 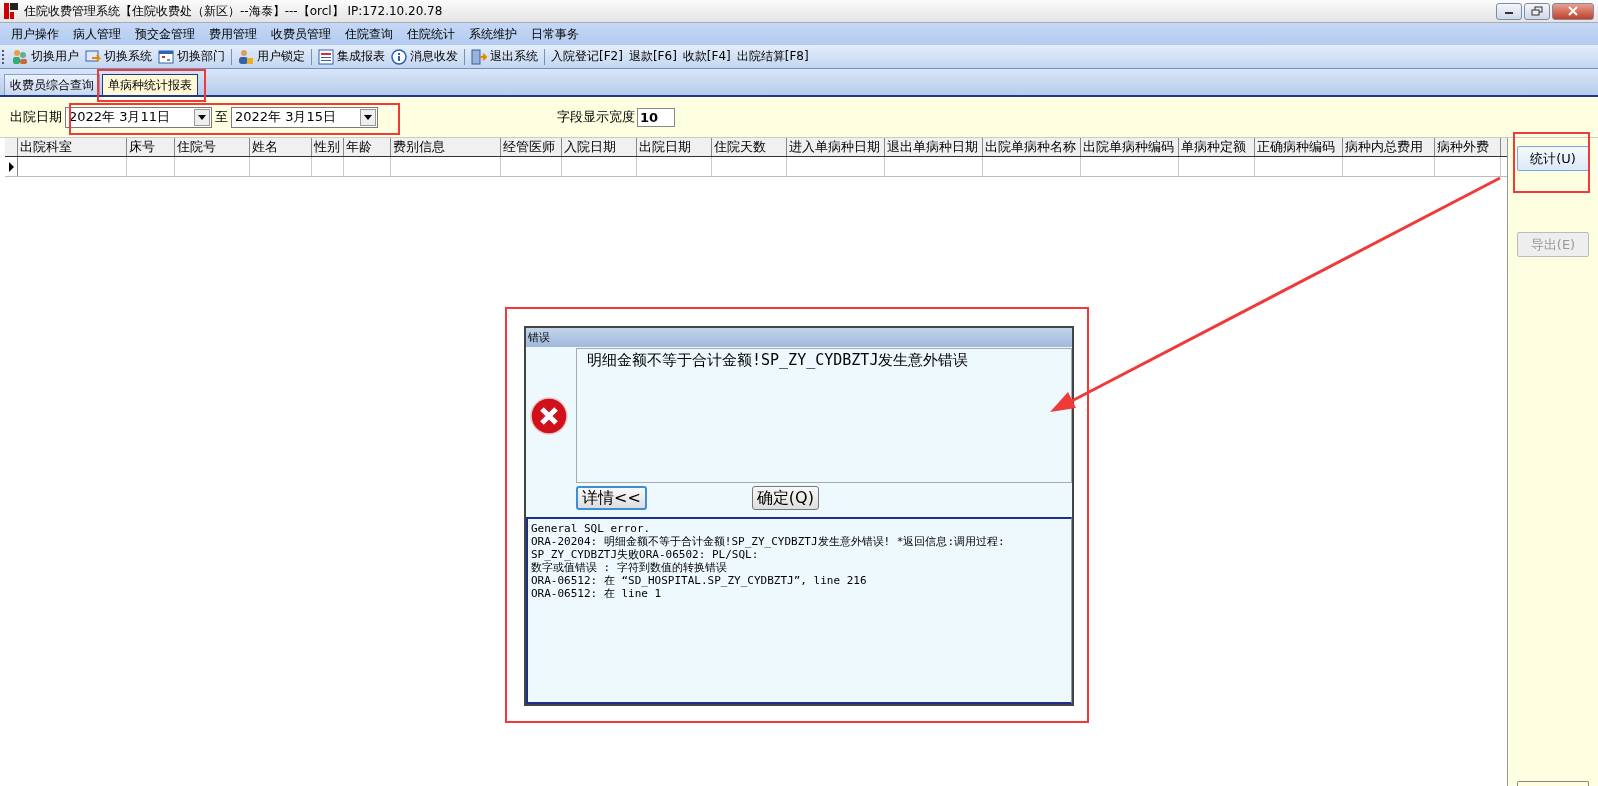 I want to click on column-header: 进入单病种日期, so click(x=836, y=147).